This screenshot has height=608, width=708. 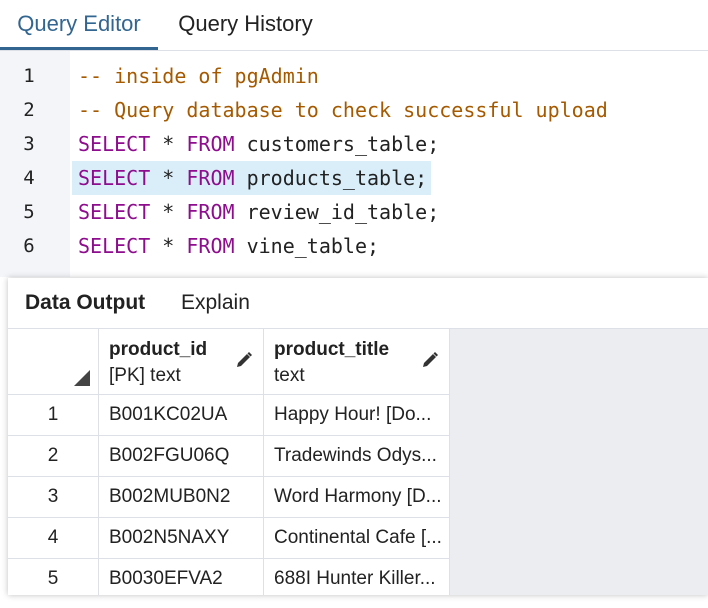 I want to click on code-line: SELECT * FROM review_id_table;, so click(x=255, y=212).